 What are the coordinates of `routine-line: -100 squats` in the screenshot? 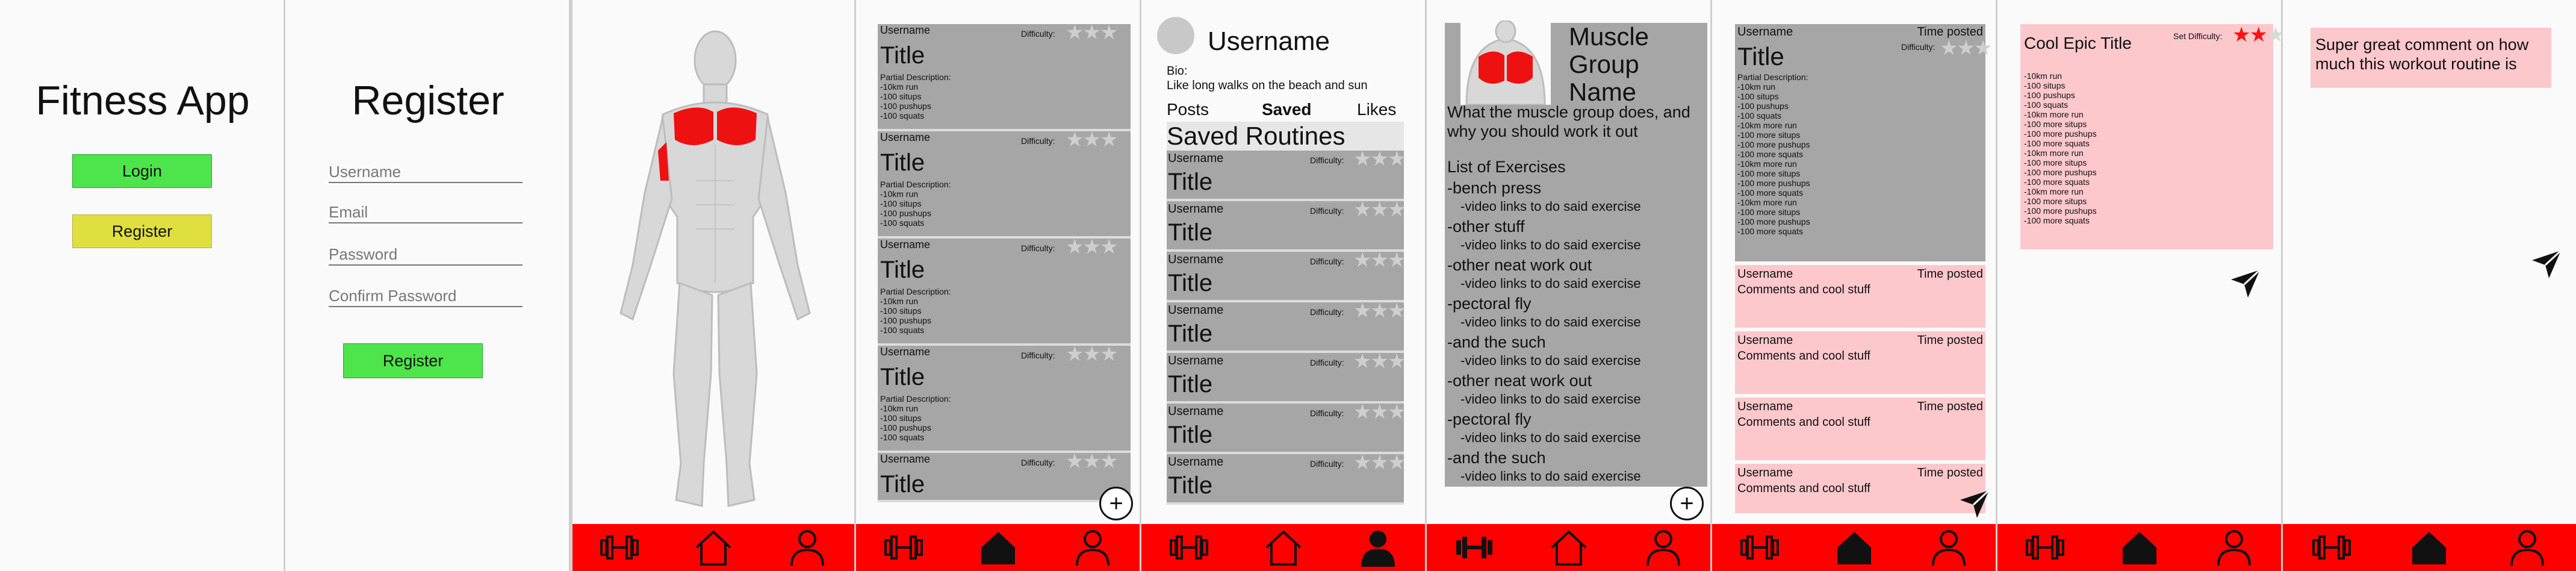 It's located at (2046, 105).